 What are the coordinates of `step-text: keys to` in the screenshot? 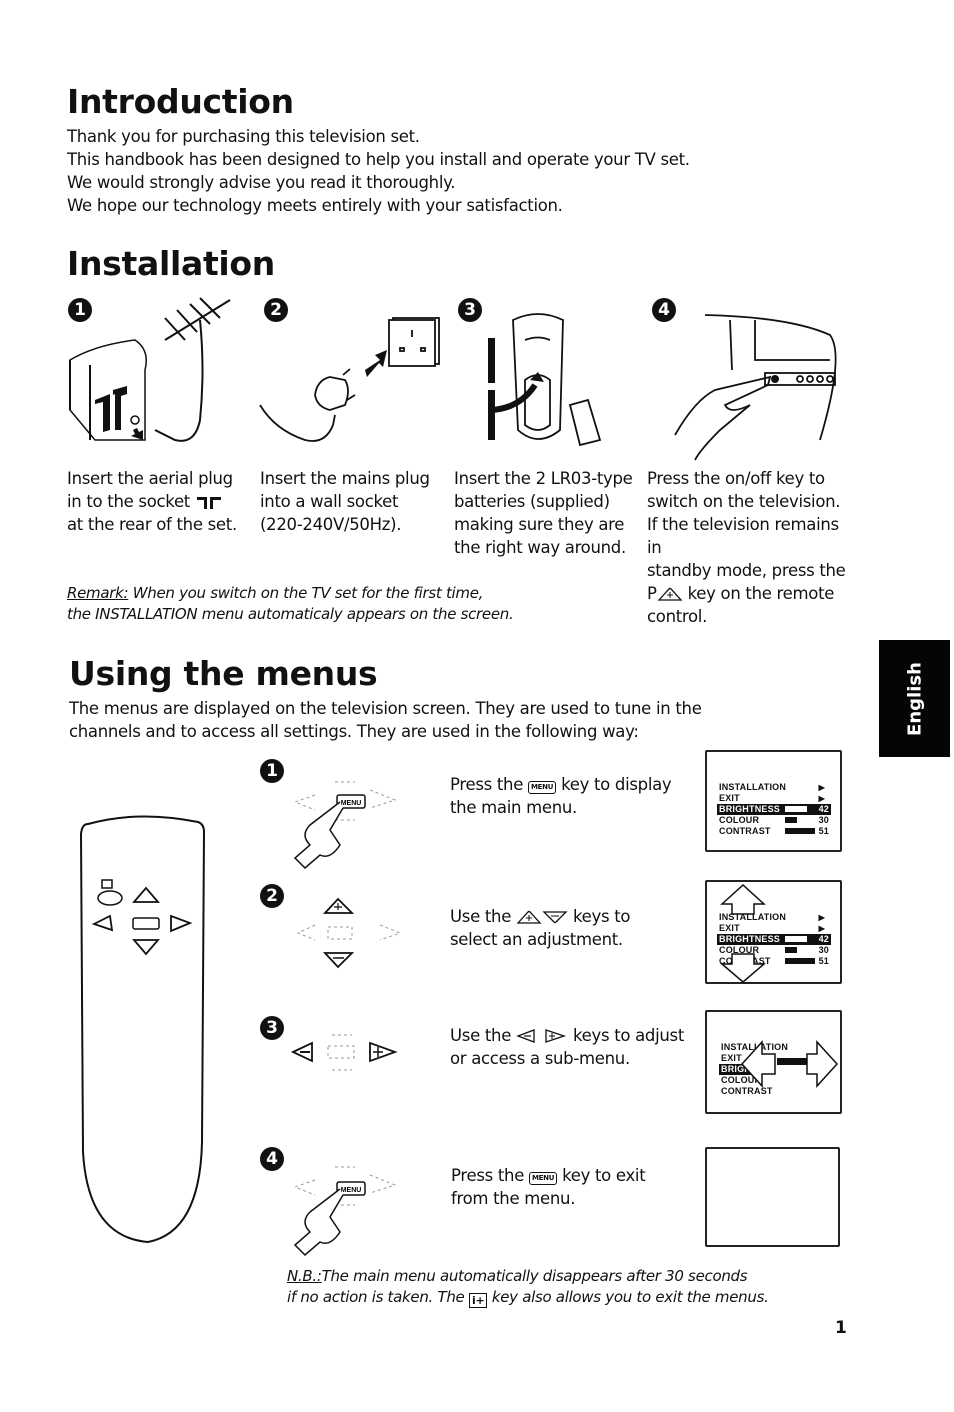 It's located at (601, 916).